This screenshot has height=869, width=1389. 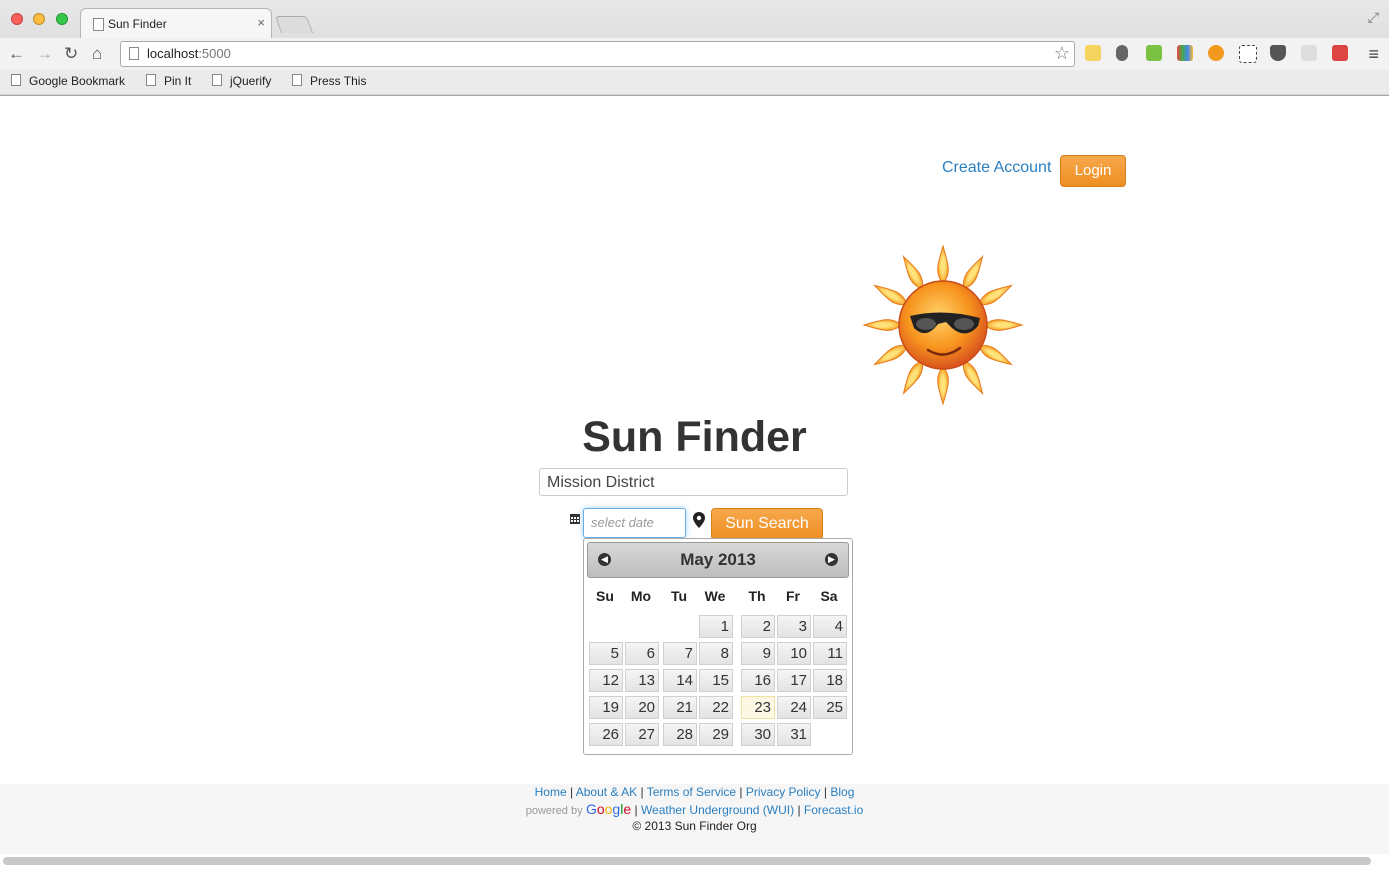 I want to click on date-input: select date, so click(x=634, y=523).